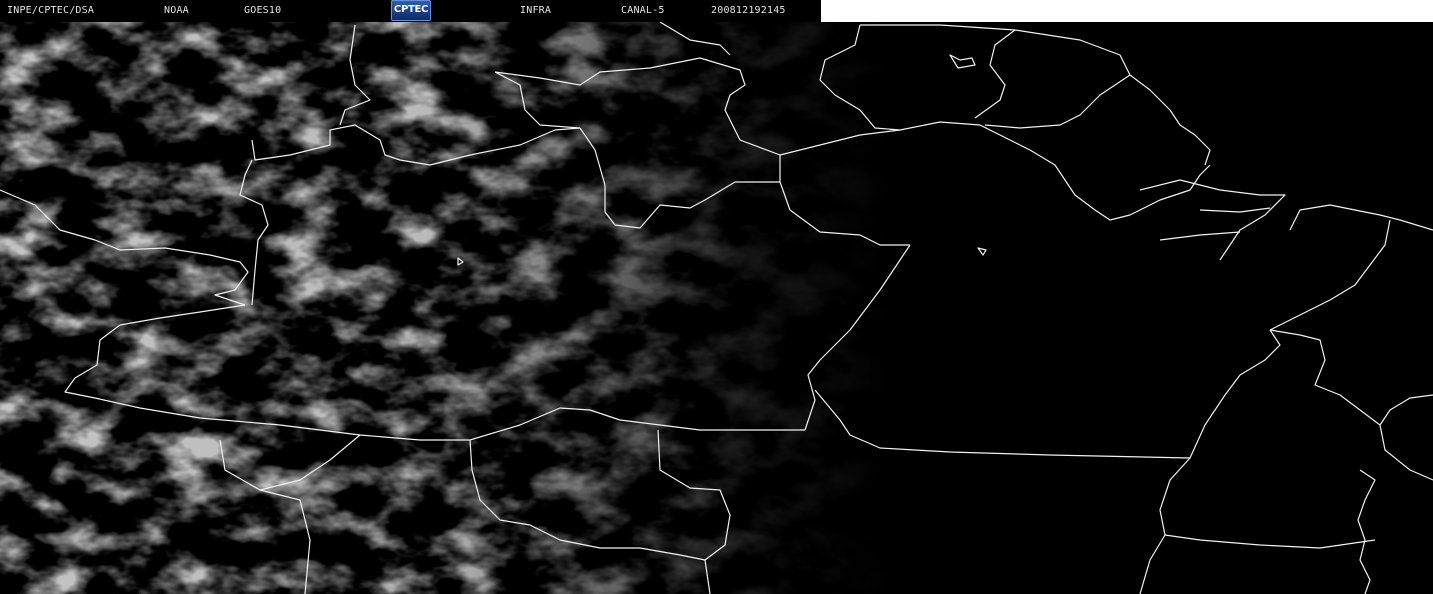  What do you see at coordinates (176, 10) in the screenshot?
I see `operator-label: NOAA` at bounding box center [176, 10].